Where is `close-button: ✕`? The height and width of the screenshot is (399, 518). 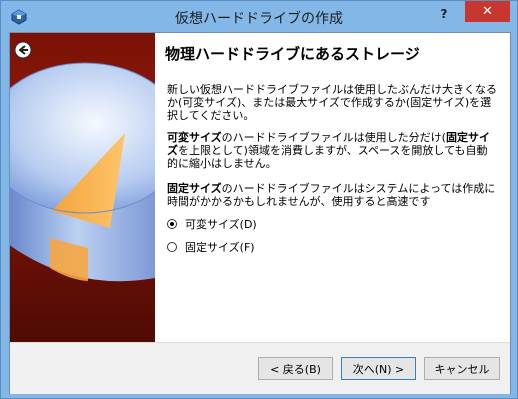 close-button: ✕ is located at coordinates (487, 11).